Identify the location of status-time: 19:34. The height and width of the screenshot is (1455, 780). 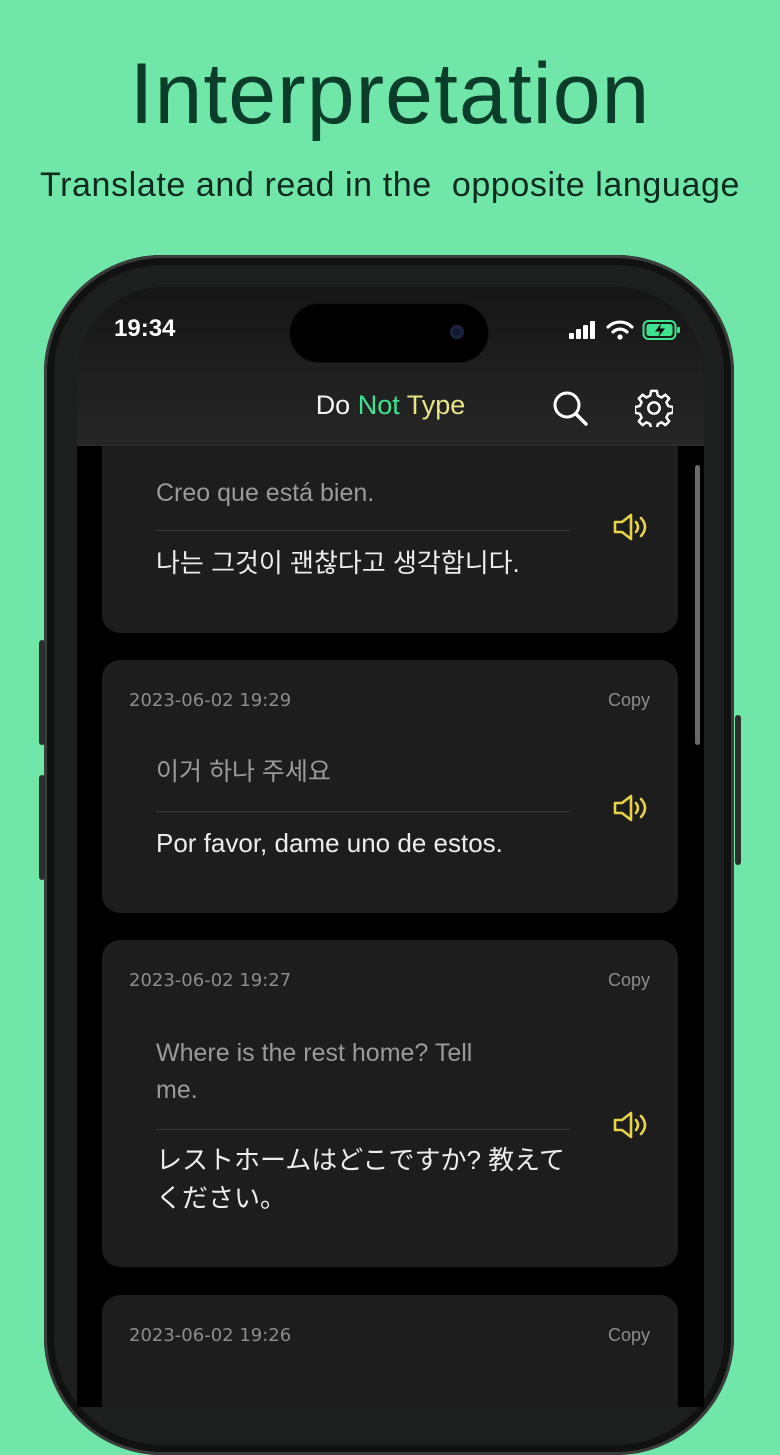
(145, 328).